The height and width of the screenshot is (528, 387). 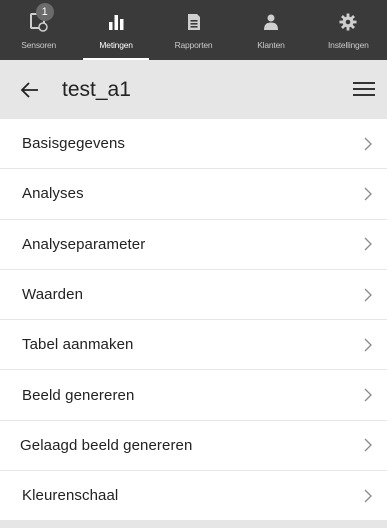 I want to click on nav-item-klanten: Klanten, so click(x=270, y=30).